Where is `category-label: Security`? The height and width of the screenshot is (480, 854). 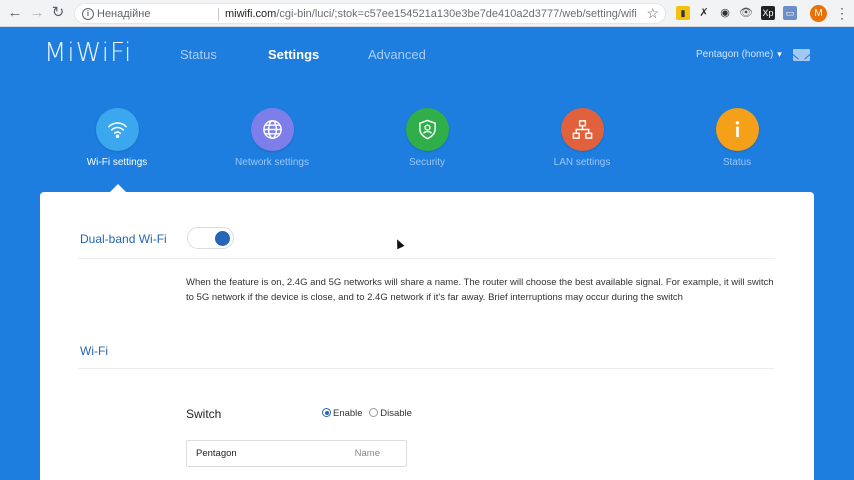
category-label: Security is located at coordinates (427, 162).